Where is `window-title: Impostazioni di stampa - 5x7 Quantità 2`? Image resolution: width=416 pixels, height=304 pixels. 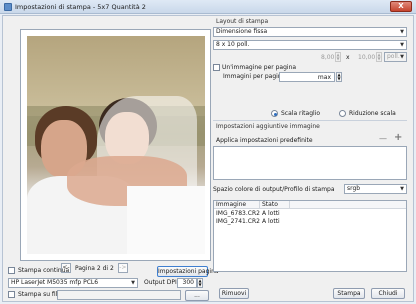 window-title: Impostazioni di stampa - 5x7 Quantità 2 is located at coordinates (80, 7).